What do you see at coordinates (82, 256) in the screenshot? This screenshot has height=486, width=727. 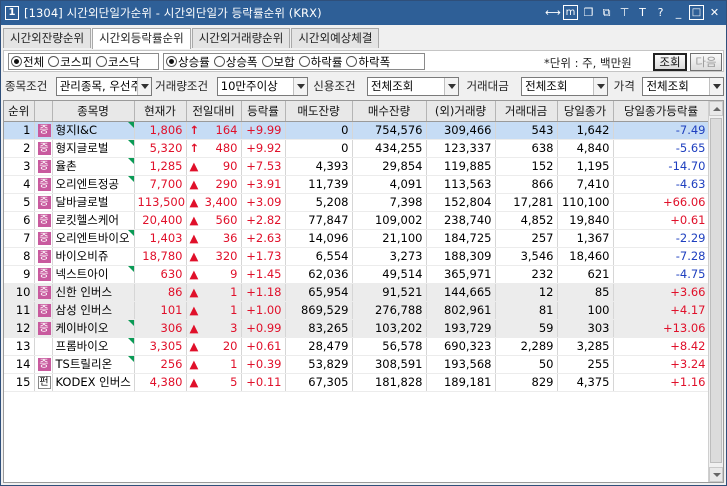 I see `stock-name: 바이오비쥬` at bounding box center [82, 256].